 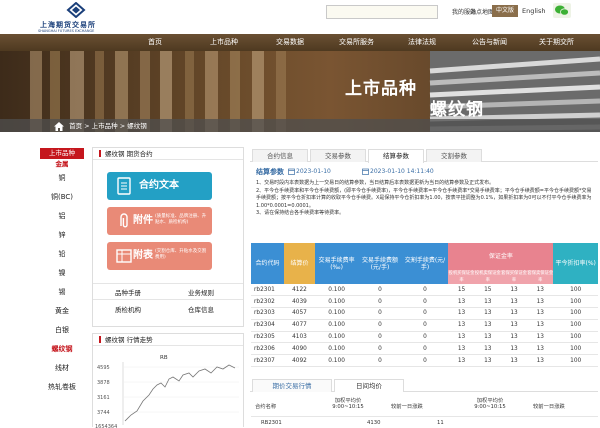 What do you see at coordinates (280, 155) in the screenshot?
I see `tab-contract-info: 合约信息` at bounding box center [280, 155].